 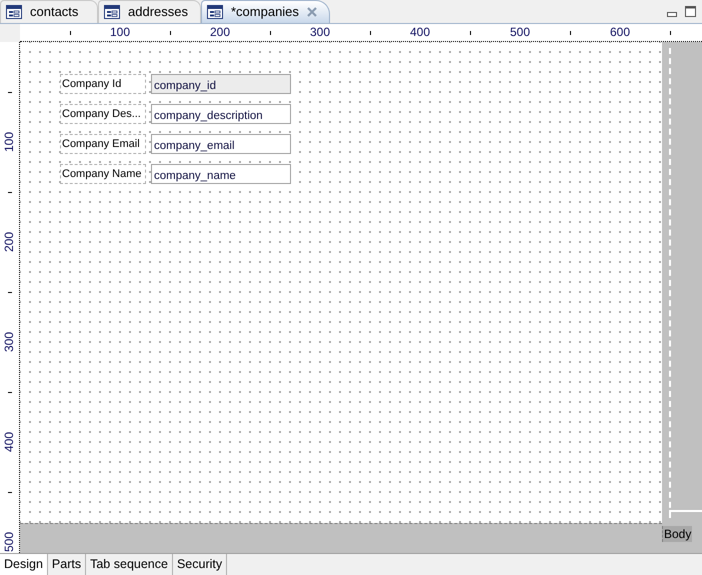 I want to click on maximize-icon, so click(x=690, y=11).